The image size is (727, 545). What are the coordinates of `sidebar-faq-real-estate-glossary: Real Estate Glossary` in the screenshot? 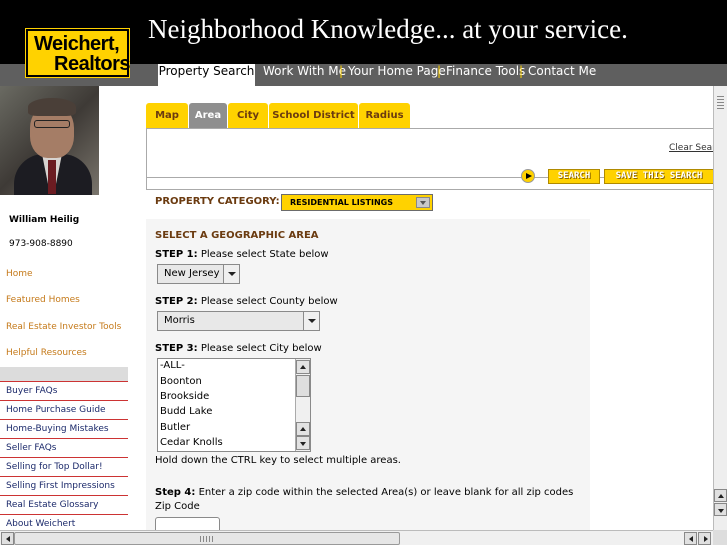 It's located at (64, 504).